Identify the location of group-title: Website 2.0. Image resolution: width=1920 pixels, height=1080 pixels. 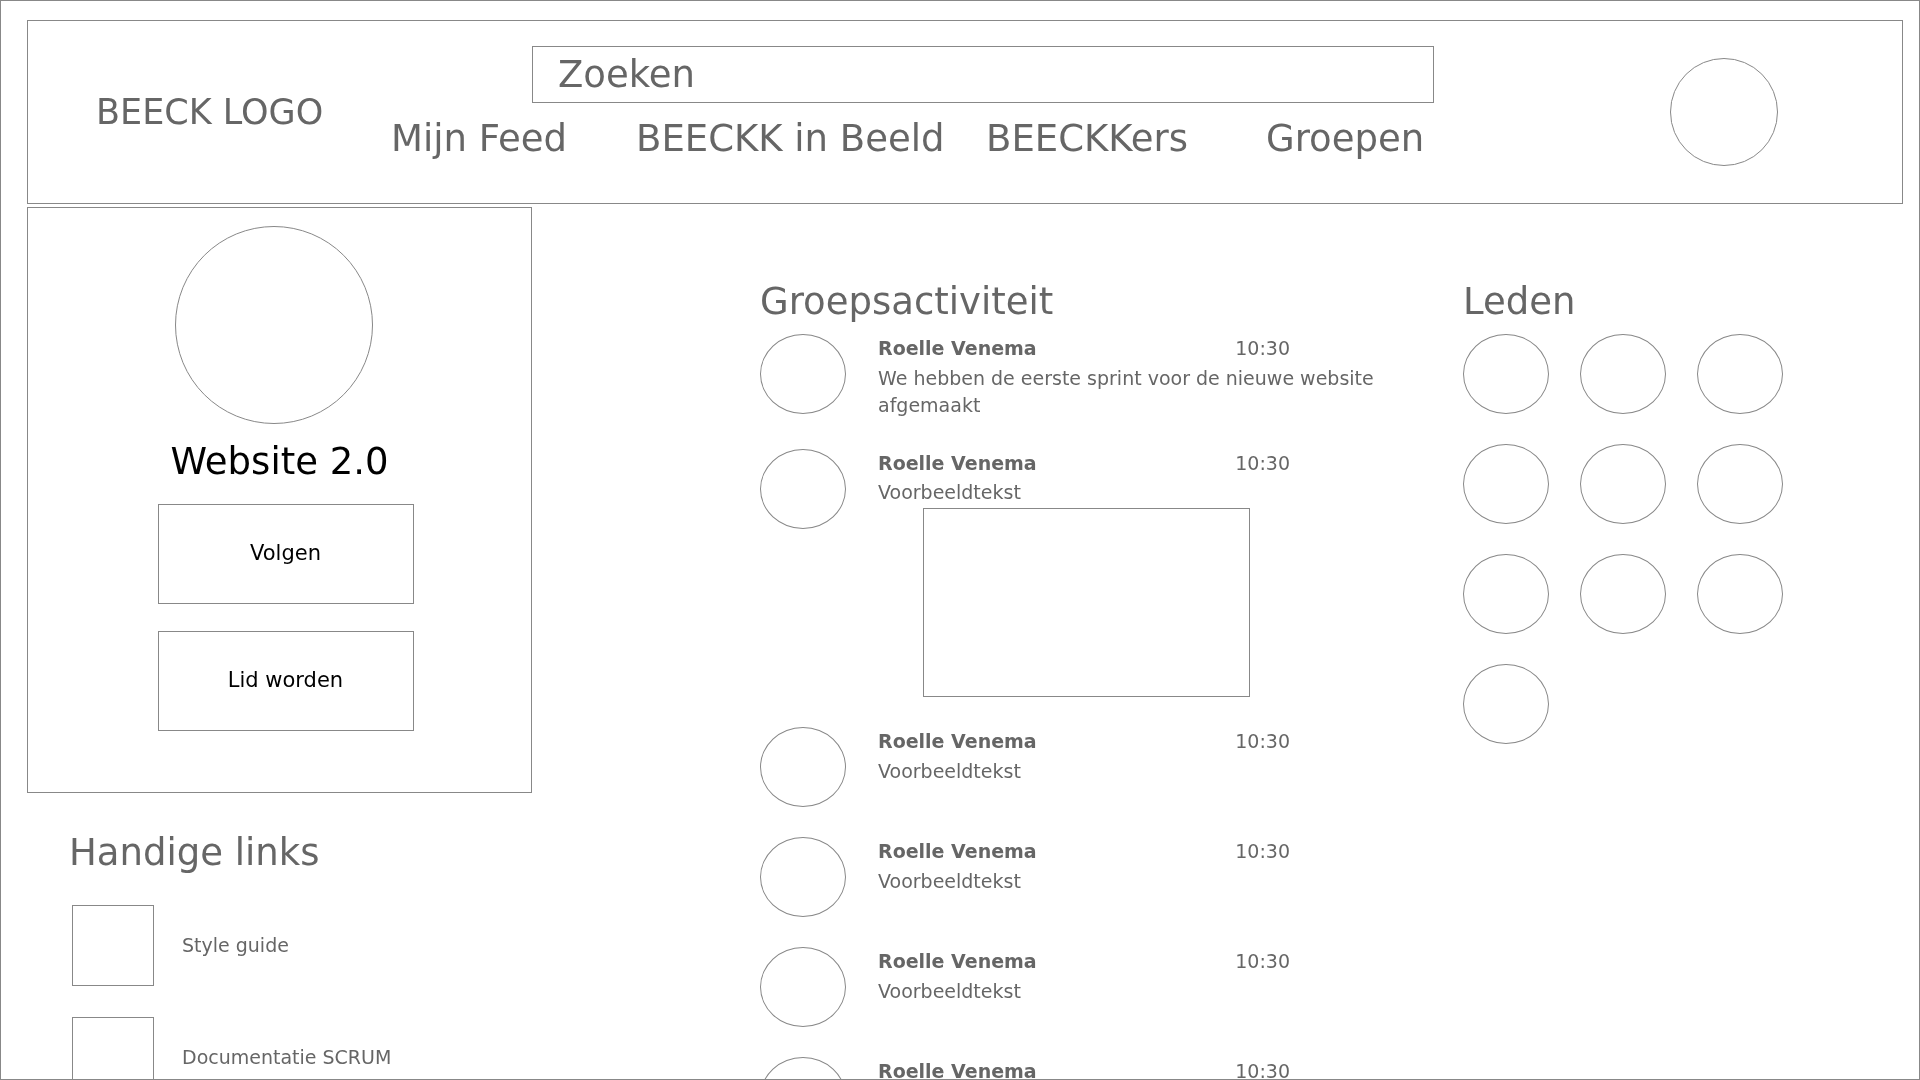
(279, 462).